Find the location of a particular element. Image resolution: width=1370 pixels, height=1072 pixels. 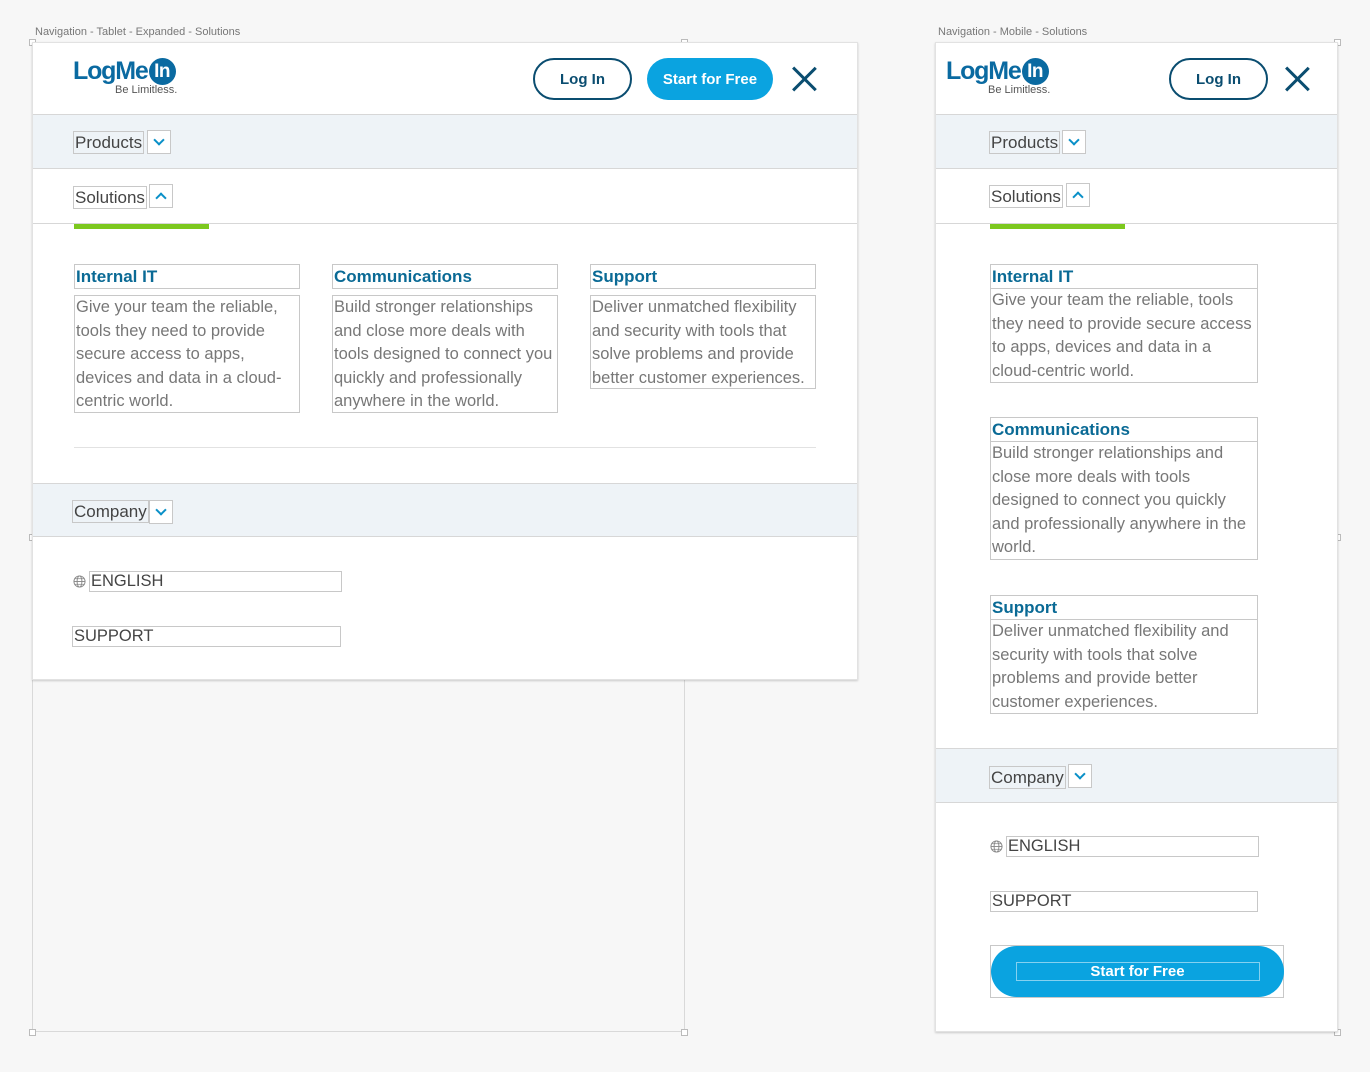

mobile-start-for-free-button: Start for Free is located at coordinates (1137, 971).